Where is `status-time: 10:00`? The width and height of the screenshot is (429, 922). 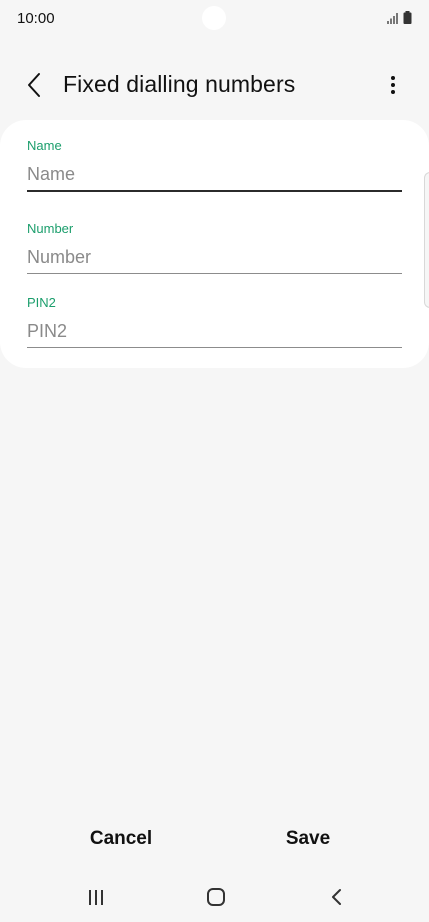 status-time: 10:00 is located at coordinates (36, 18).